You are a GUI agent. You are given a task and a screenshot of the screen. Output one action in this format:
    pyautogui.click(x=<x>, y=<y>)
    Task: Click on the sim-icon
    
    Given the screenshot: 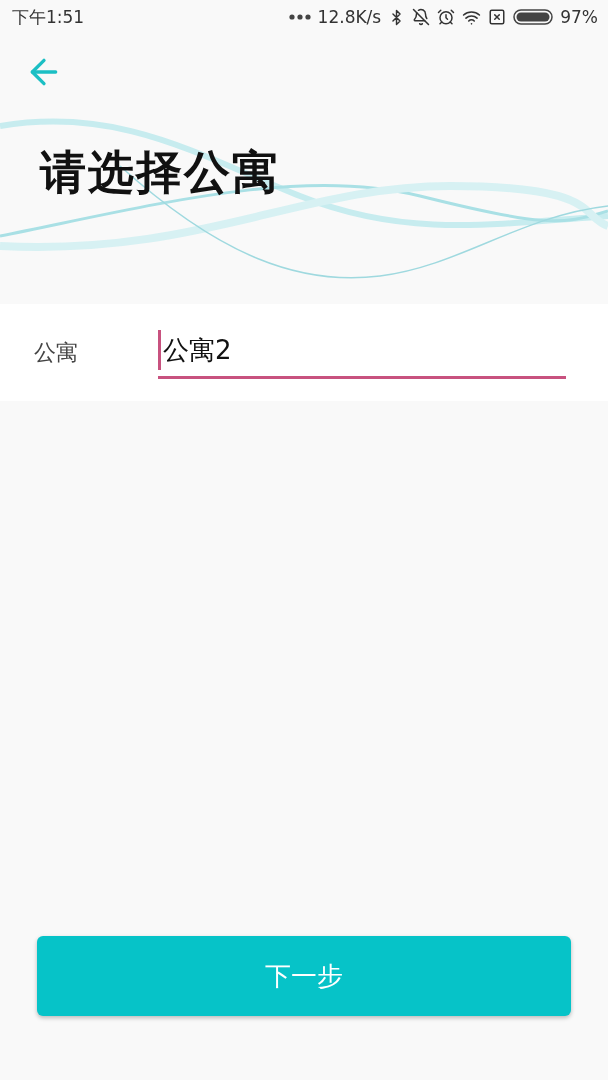 What is the action you would take?
    pyautogui.click(x=497, y=17)
    